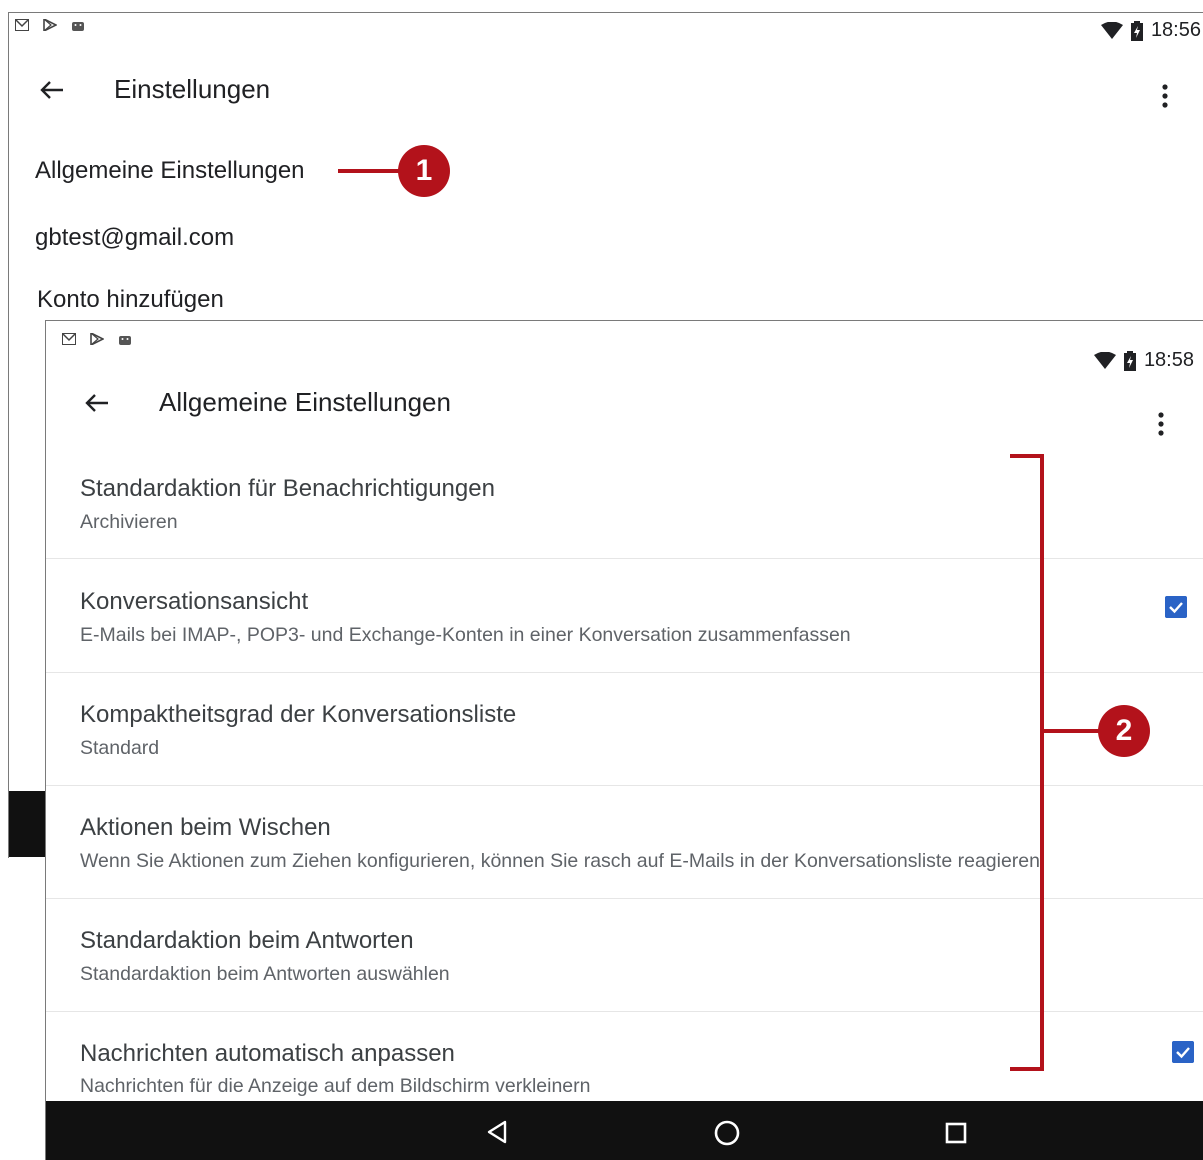 The height and width of the screenshot is (1160, 1203). Describe the element at coordinates (129, 522) in the screenshot. I see `setting-subtitle: Archivieren` at that location.